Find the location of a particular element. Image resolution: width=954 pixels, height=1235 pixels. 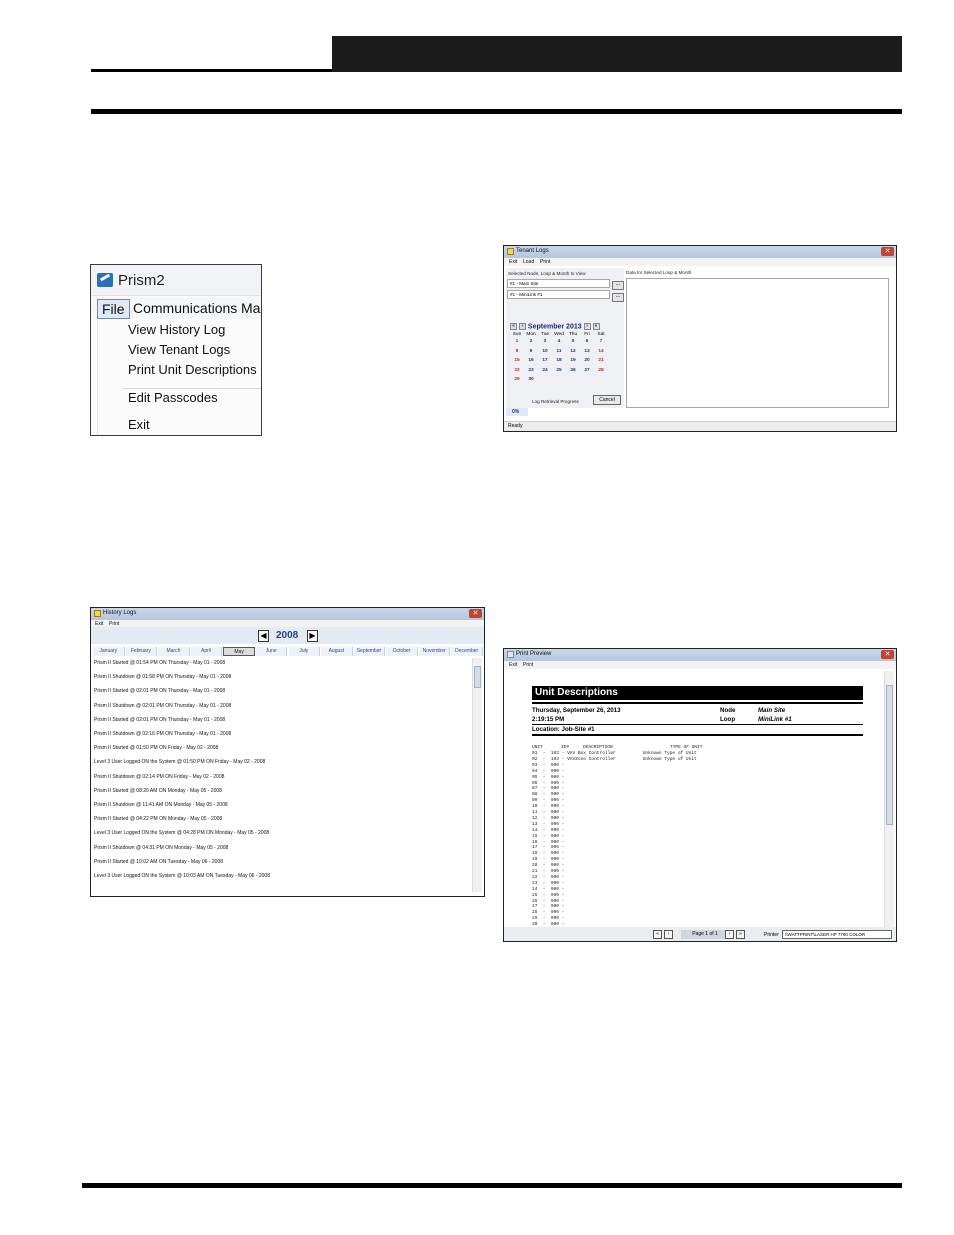

data-panel is located at coordinates (757, 343).